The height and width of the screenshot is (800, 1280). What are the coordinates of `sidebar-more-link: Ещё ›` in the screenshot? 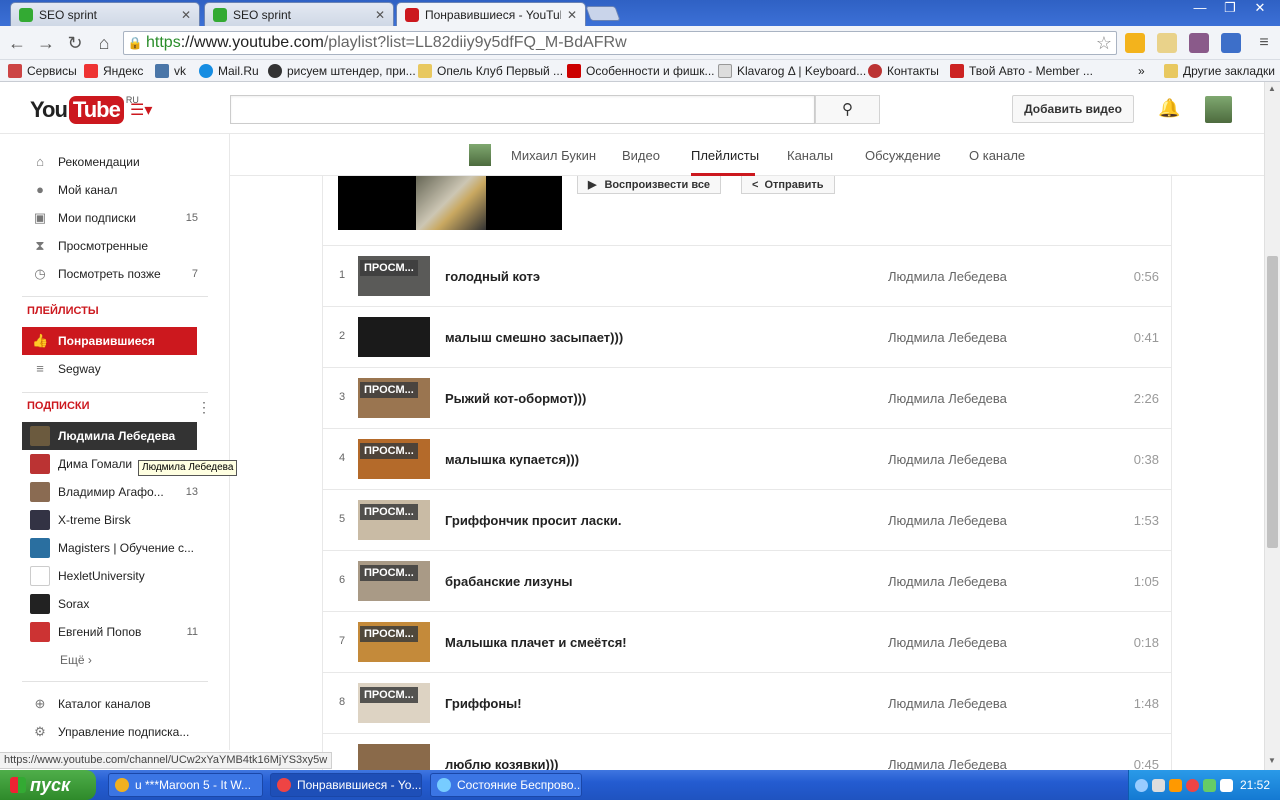 It's located at (76, 660).